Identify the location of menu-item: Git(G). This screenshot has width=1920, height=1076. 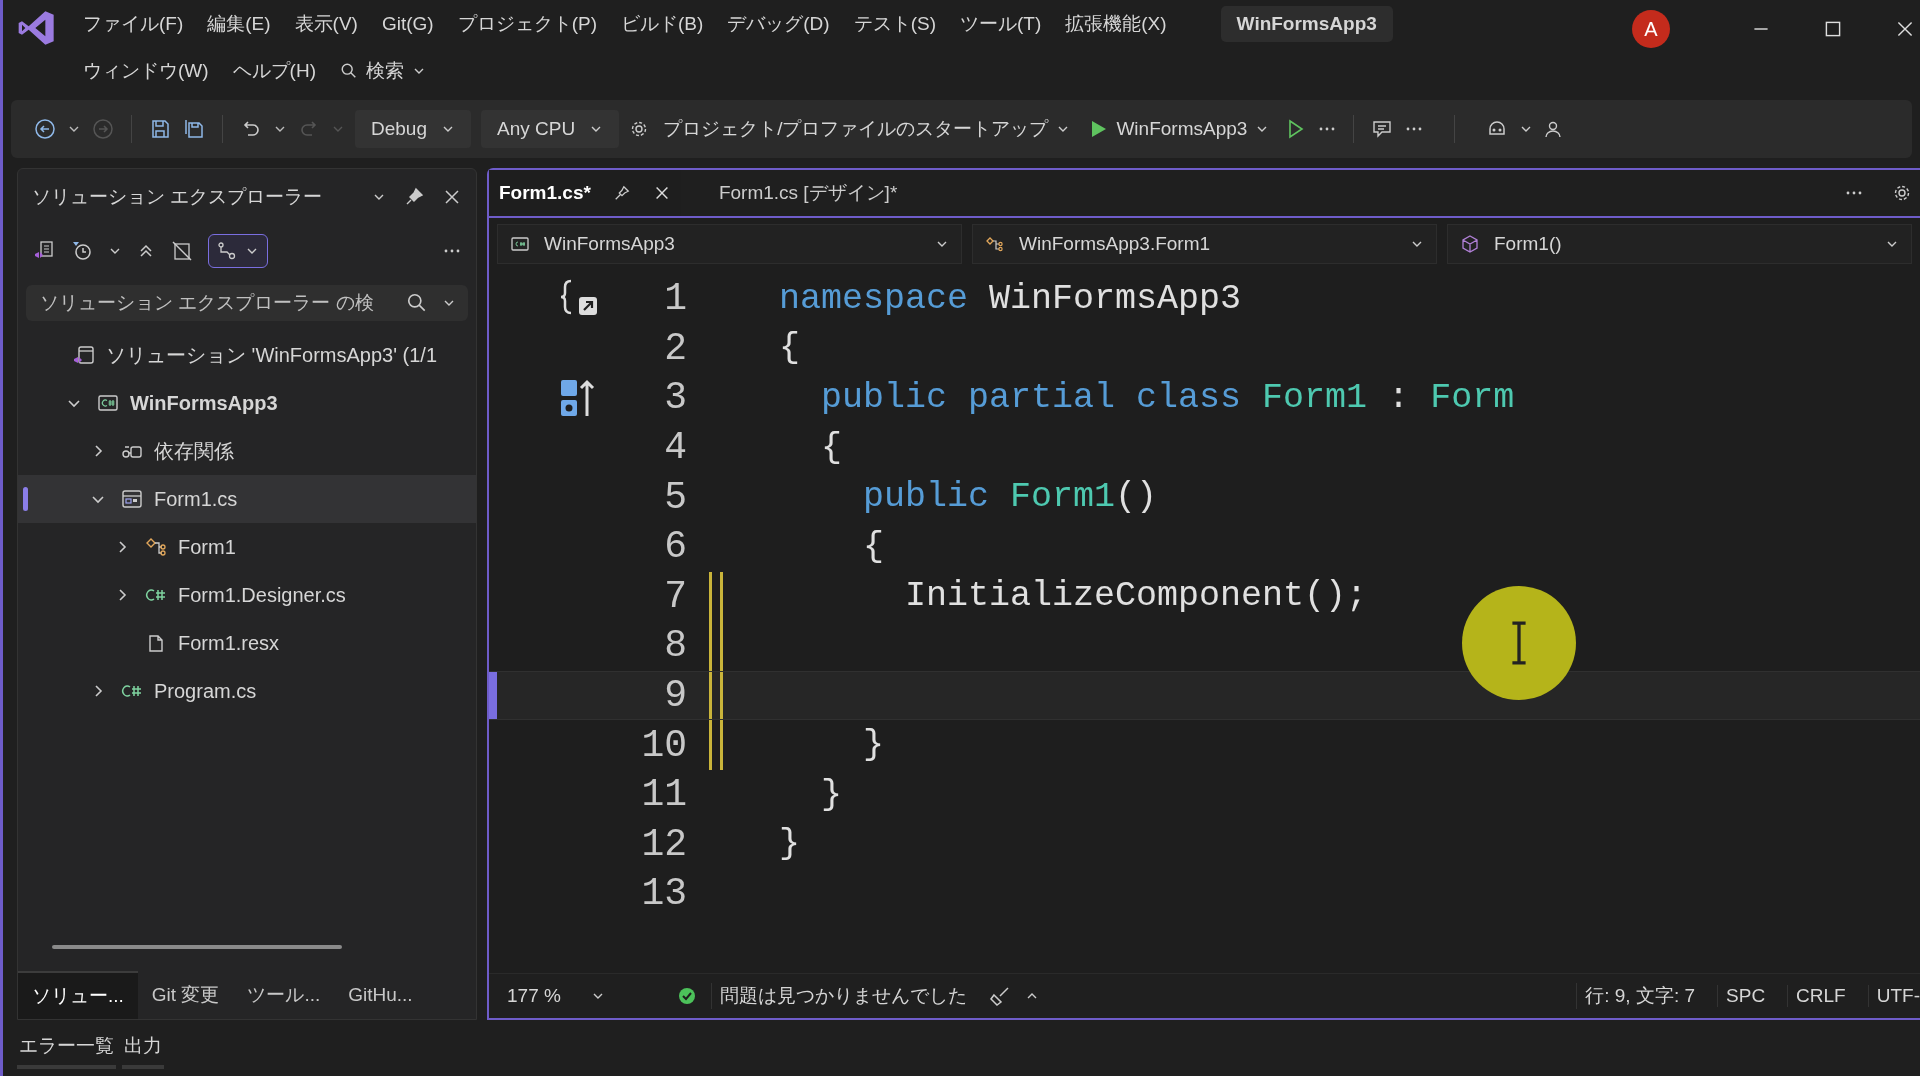
(407, 23).